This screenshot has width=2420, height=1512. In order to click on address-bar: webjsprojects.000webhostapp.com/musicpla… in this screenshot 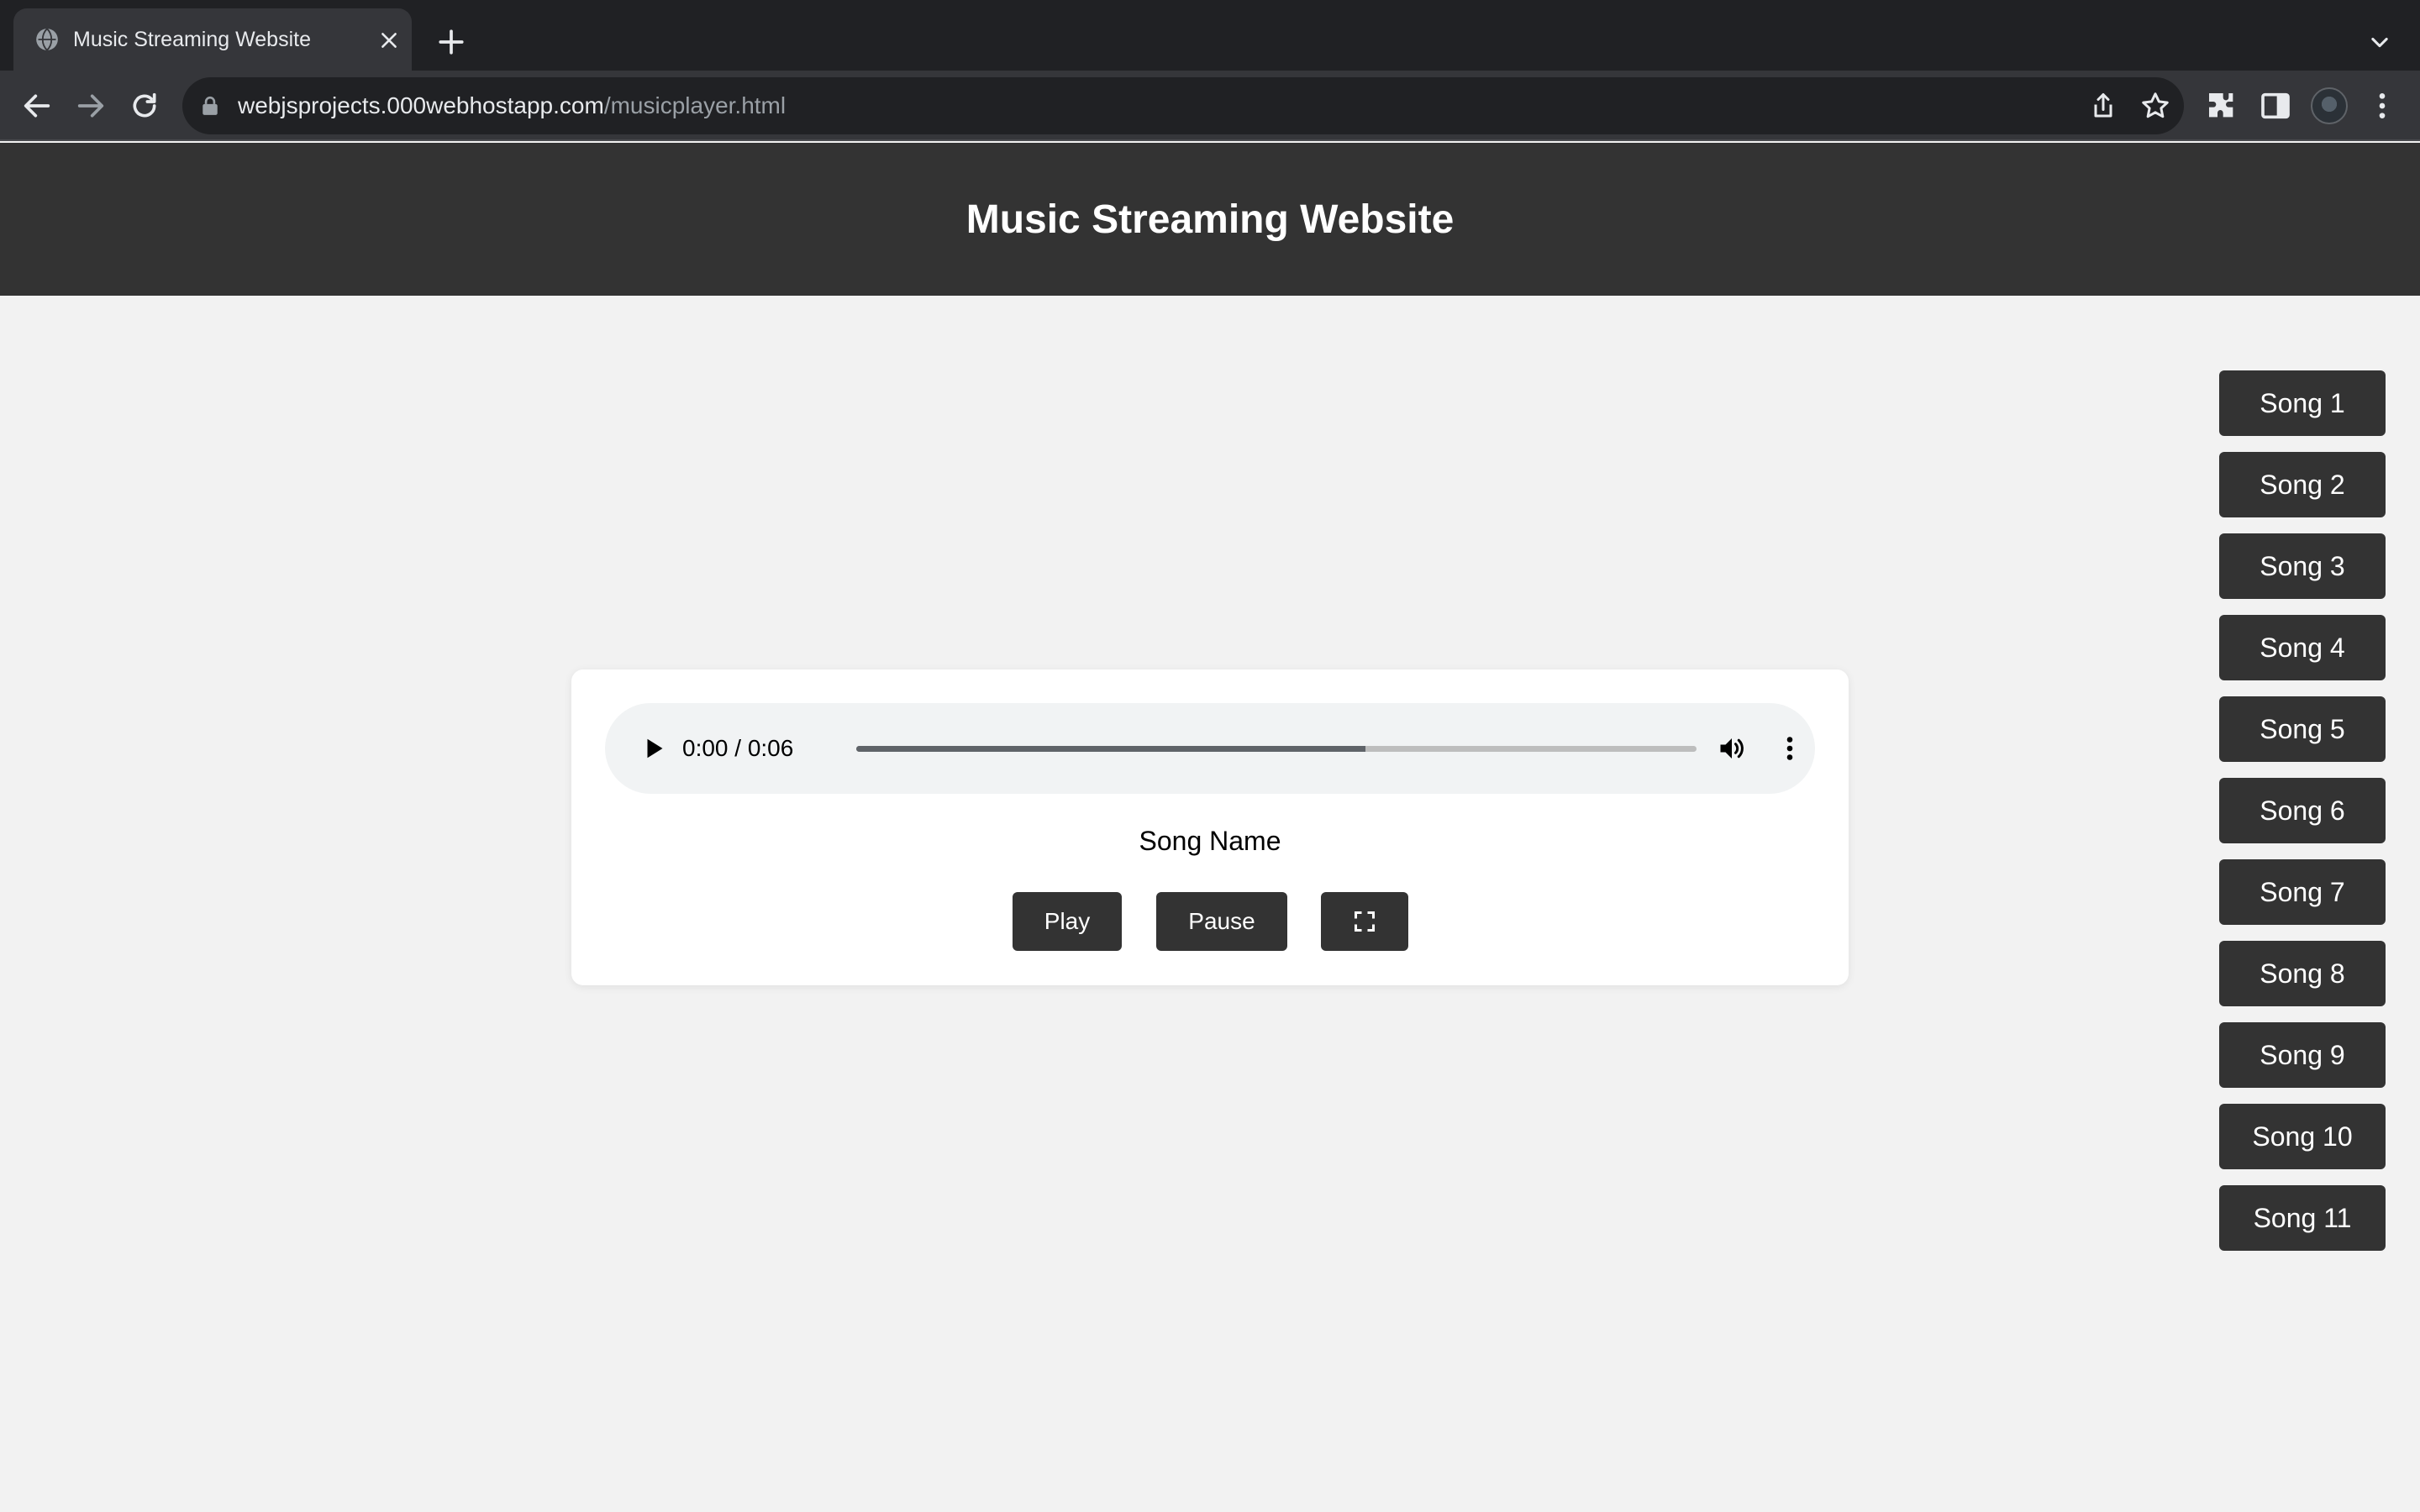, I will do `click(1183, 105)`.